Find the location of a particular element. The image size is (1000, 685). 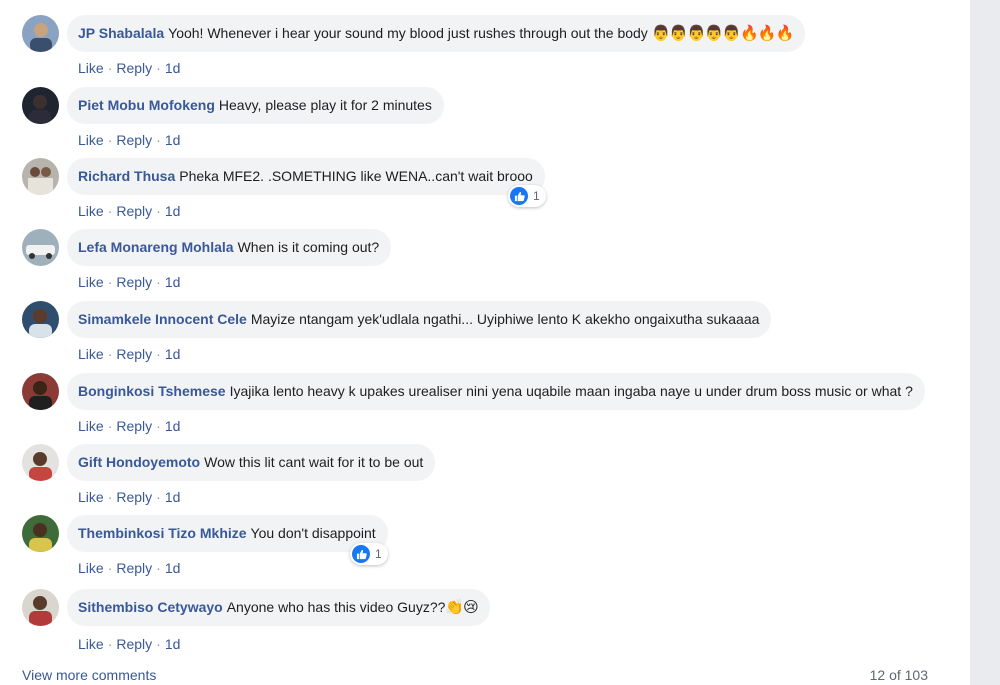

comment-author: Bonginkosi Tshemese is located at coordinates (152, 391).